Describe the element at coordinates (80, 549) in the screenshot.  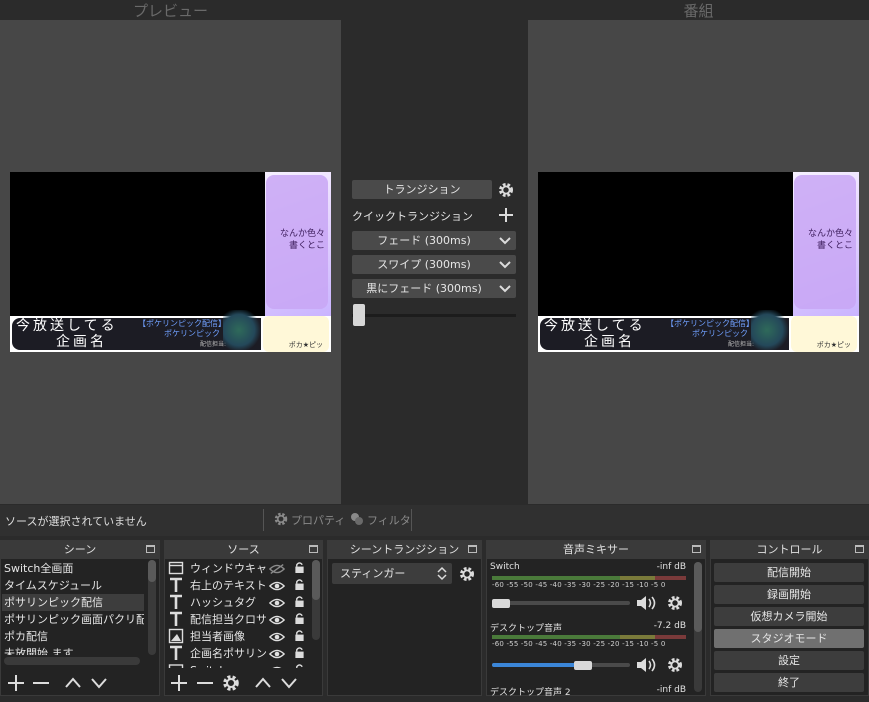
I see `scenes-title: シーン` at that location.